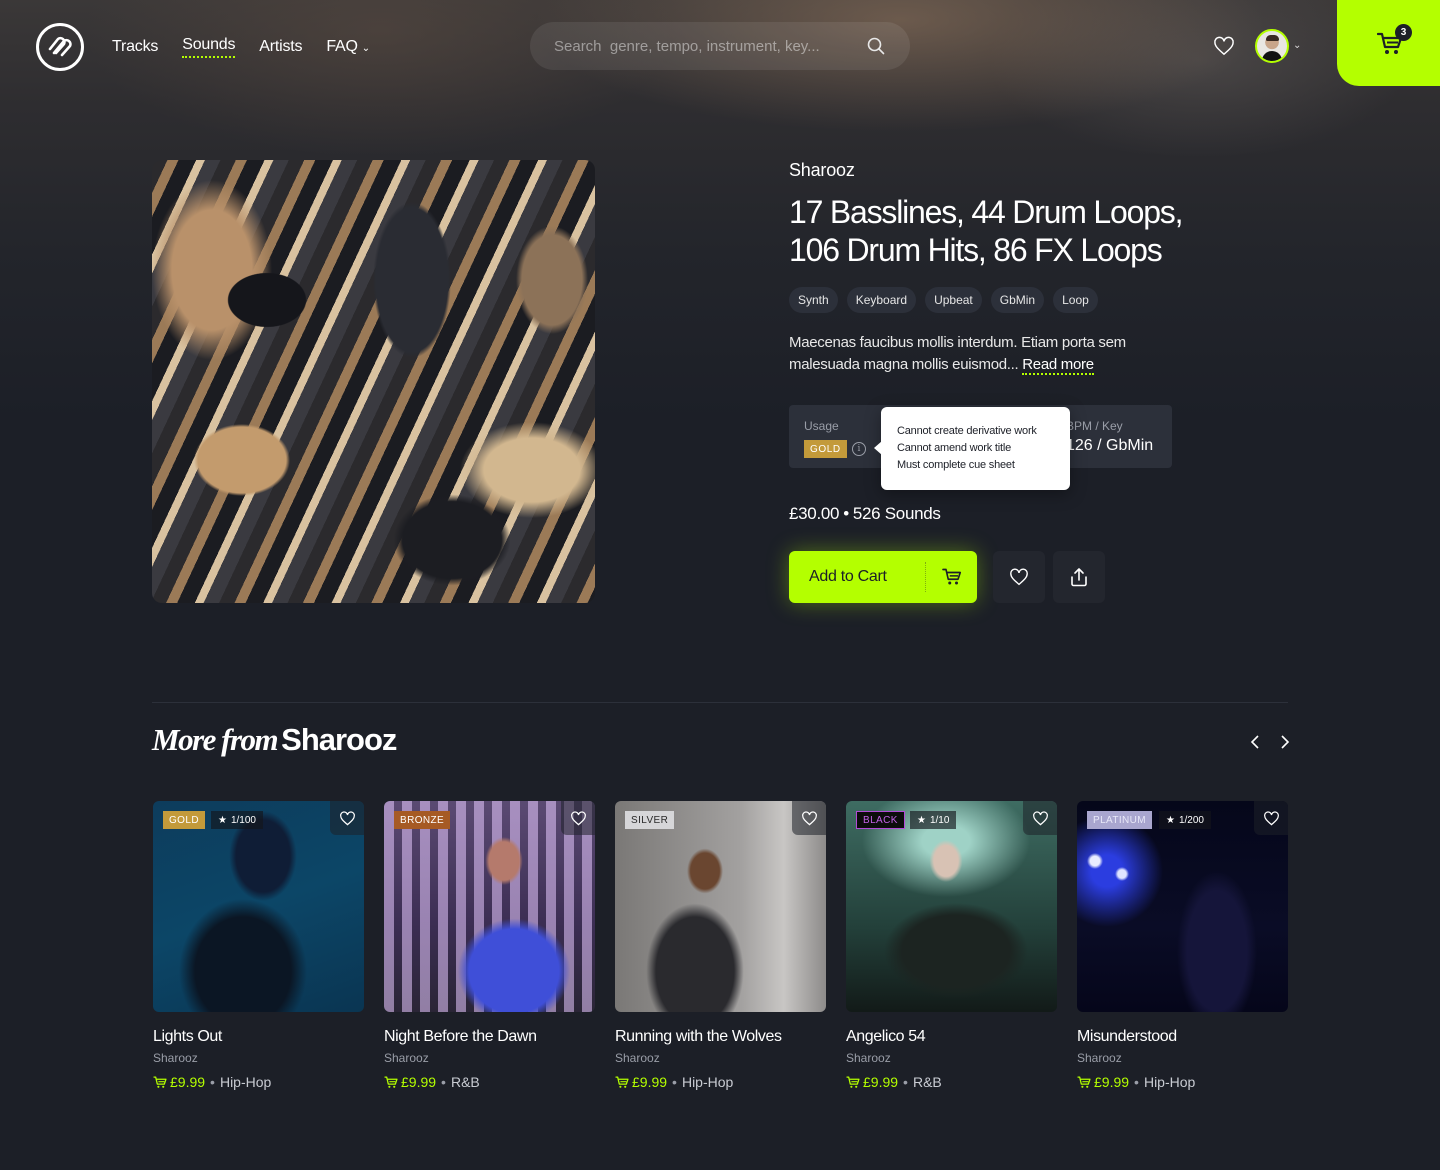 This screenshot has height=1170, width=1440. I want to click on cart-count-badge: 3, so click(1403, 32).